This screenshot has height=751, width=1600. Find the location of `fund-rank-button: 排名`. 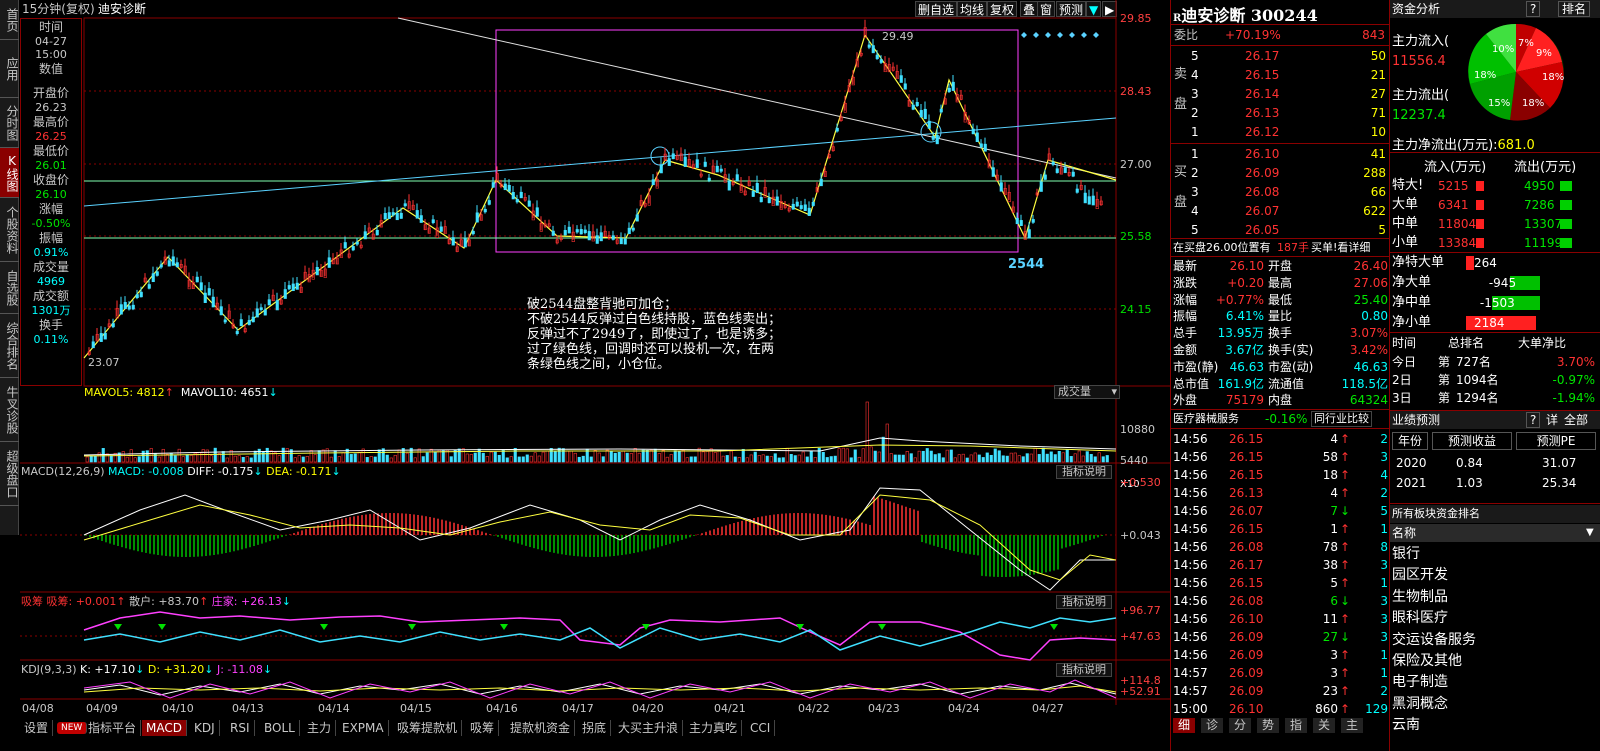

fund-rank-button: 排名 is located at coordinates (1574, 9).